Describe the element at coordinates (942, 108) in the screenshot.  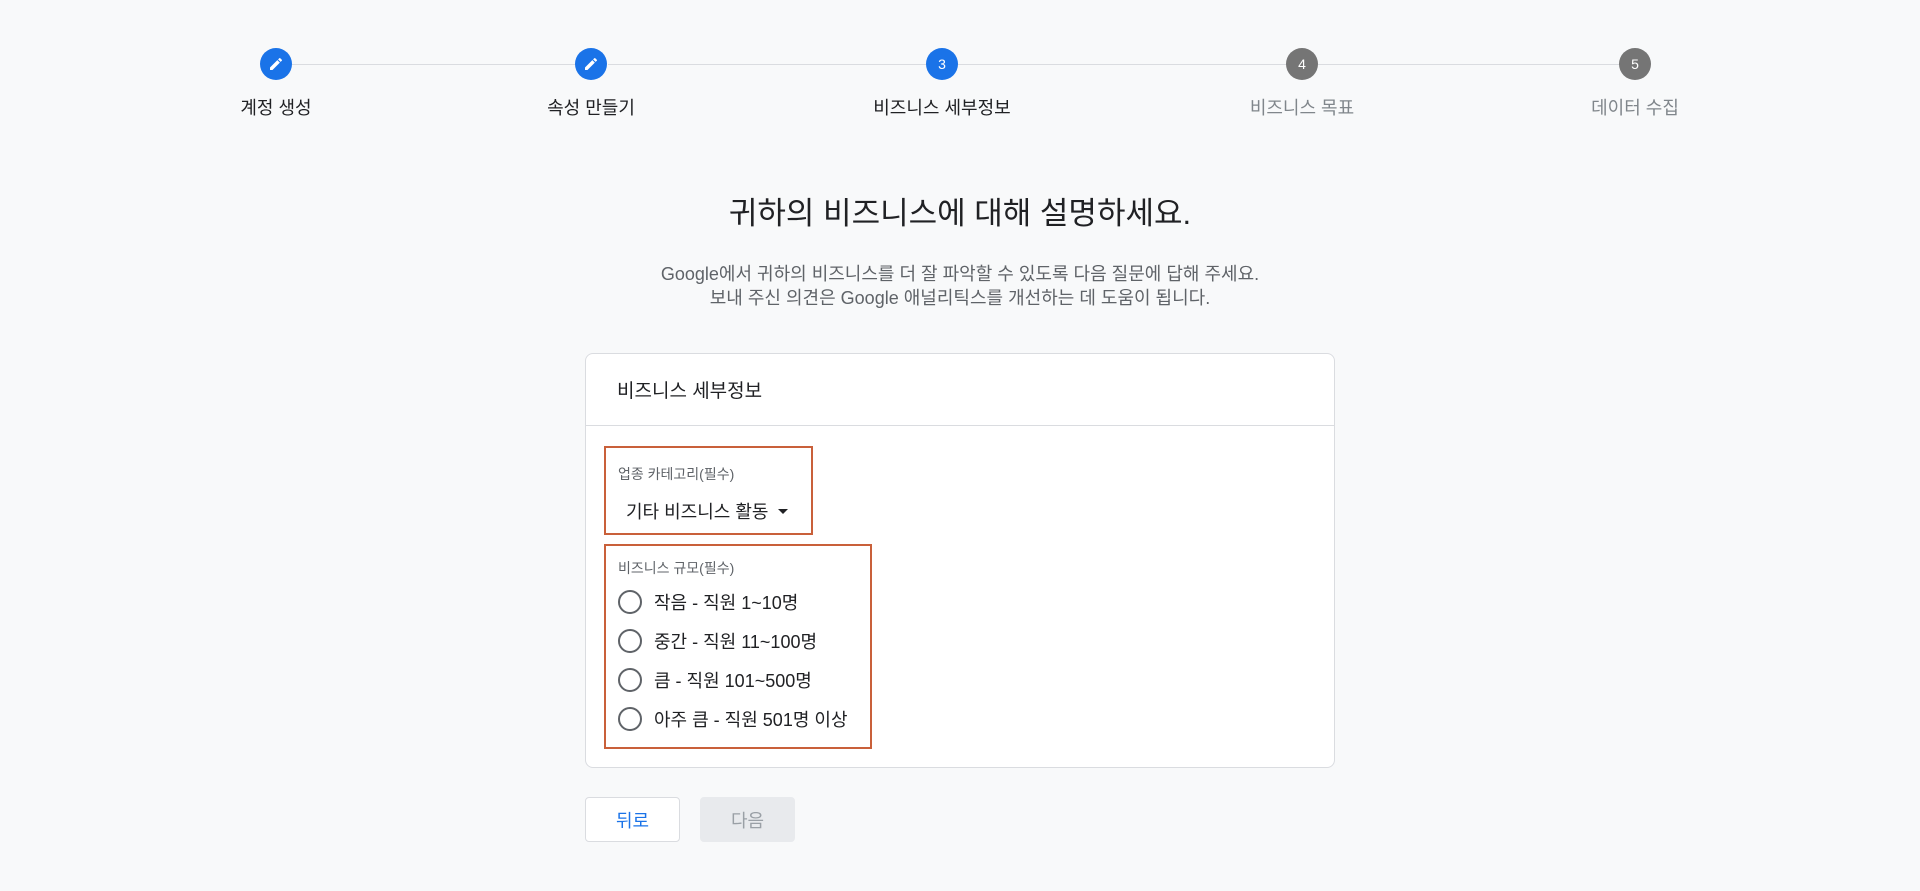
I see `step-label: 비즈니스 세부정보` at that location.